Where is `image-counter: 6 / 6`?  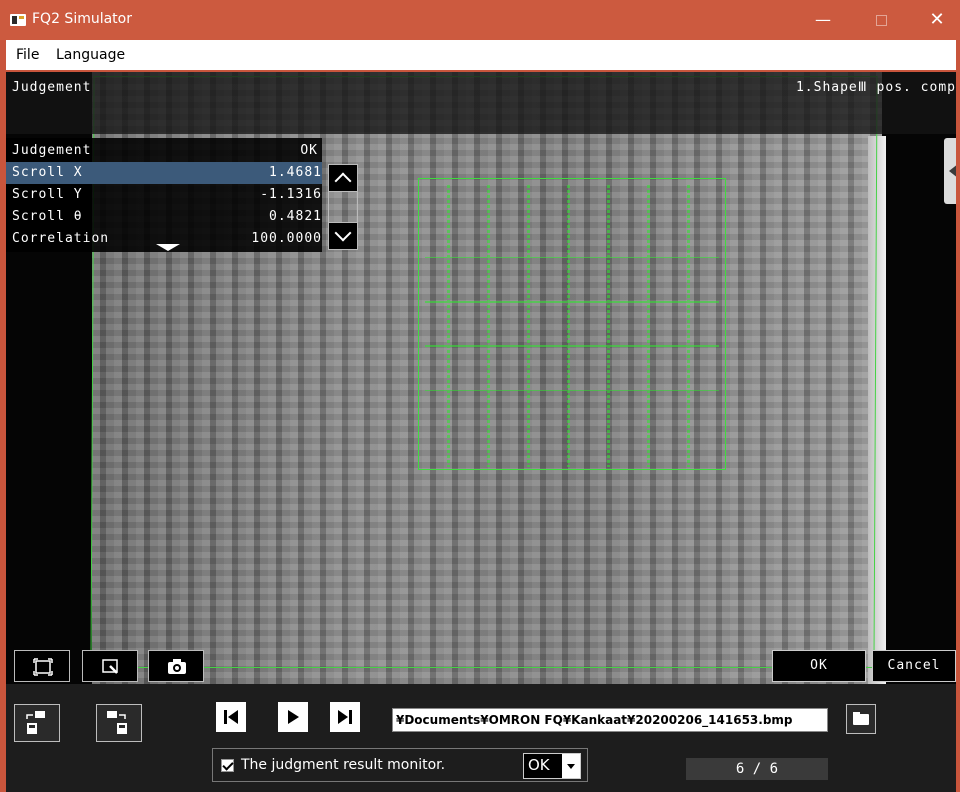 image-counter: 6 / 6 is located at coordinates (757, 769).